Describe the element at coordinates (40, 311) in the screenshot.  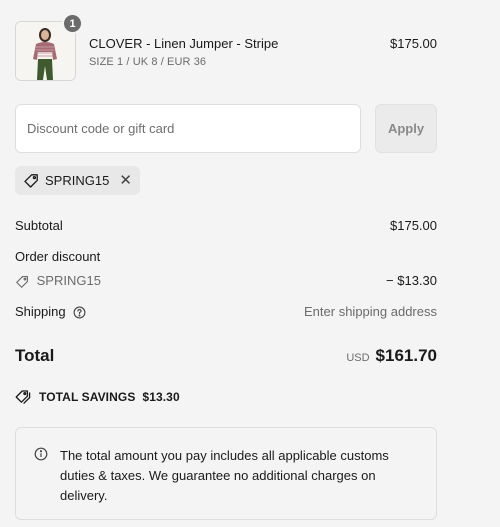
I see `shipping-label: Shipping` at that location.